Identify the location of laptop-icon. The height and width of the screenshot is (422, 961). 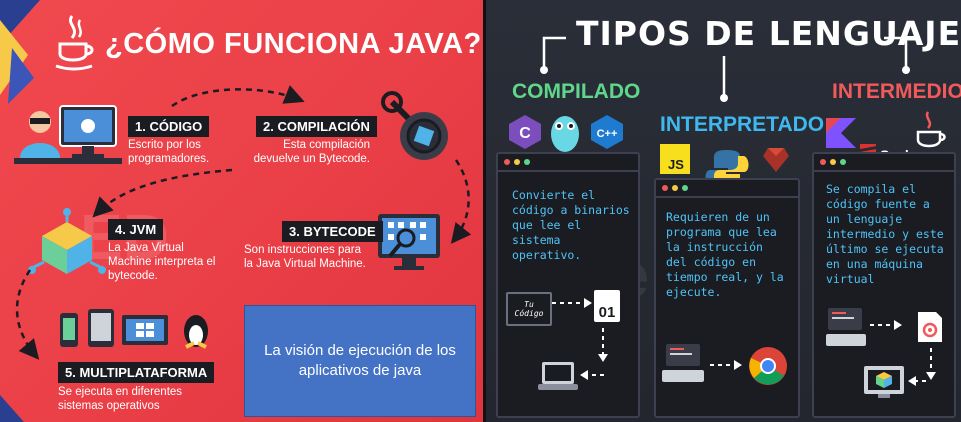
(558, 376).